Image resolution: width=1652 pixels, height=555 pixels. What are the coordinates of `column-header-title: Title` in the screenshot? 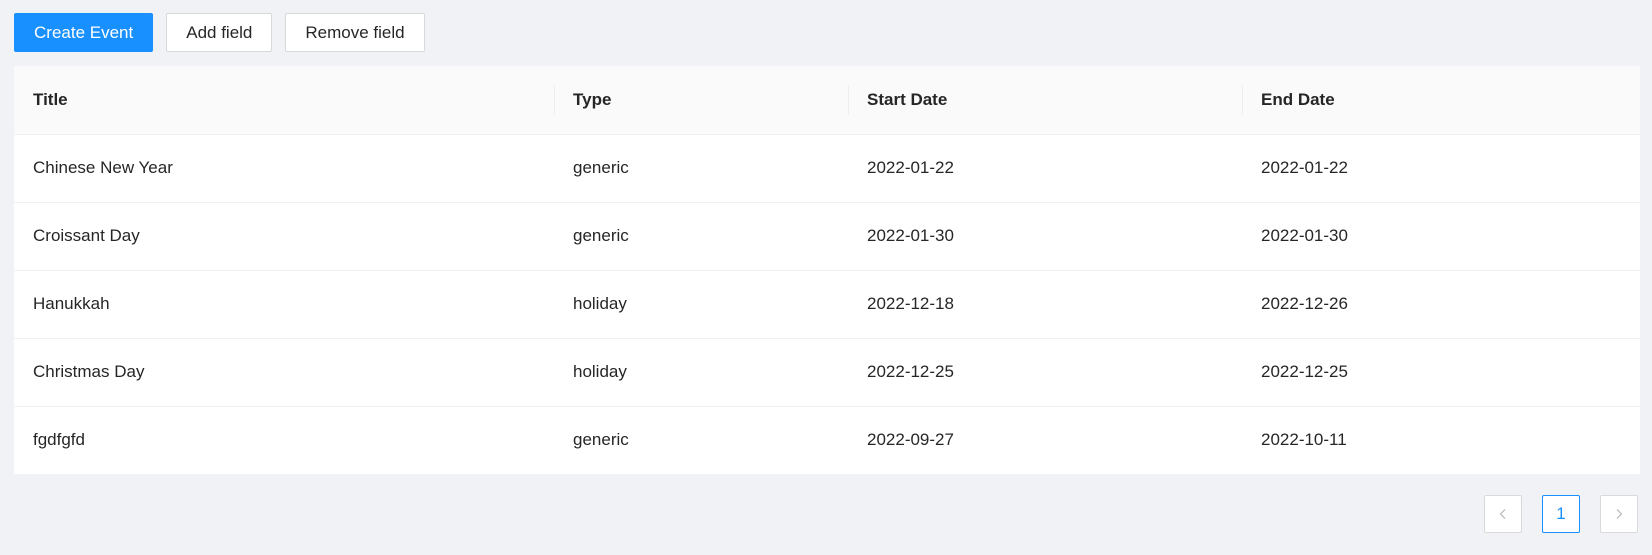 It's located at (284, 100).